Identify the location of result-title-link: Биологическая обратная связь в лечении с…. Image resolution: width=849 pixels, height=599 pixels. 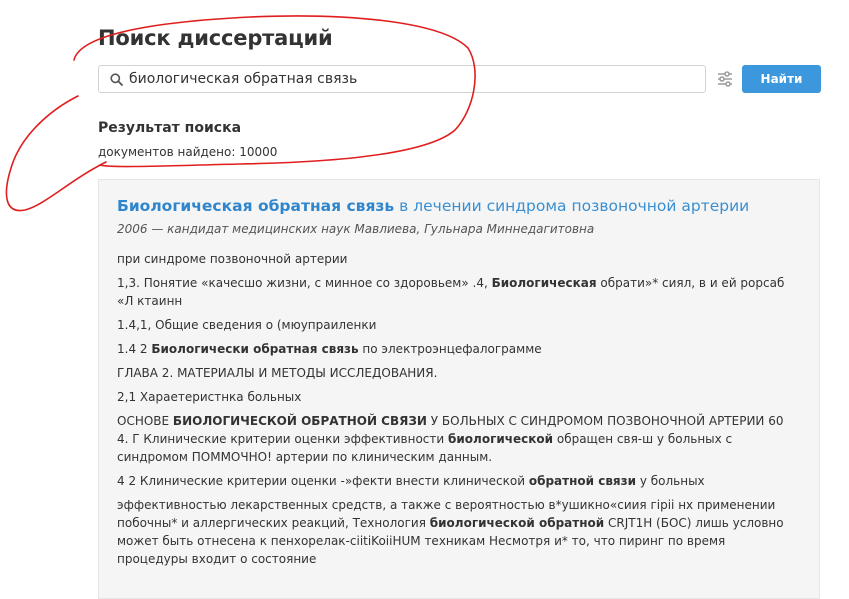
(462, 206).